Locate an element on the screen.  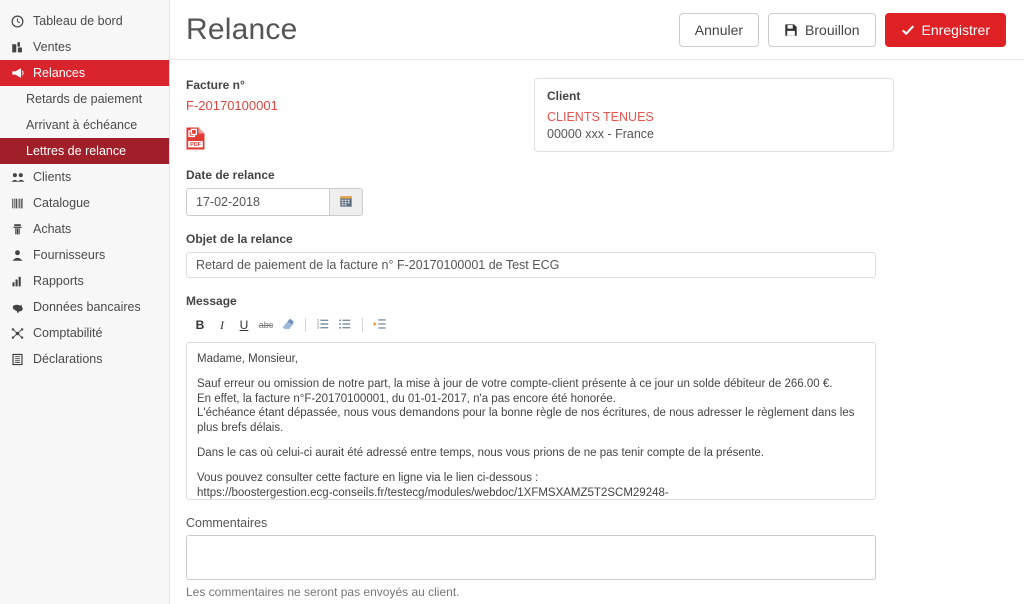
sidebar-item-label: Données bancaires is located at coordinates (87, 307).